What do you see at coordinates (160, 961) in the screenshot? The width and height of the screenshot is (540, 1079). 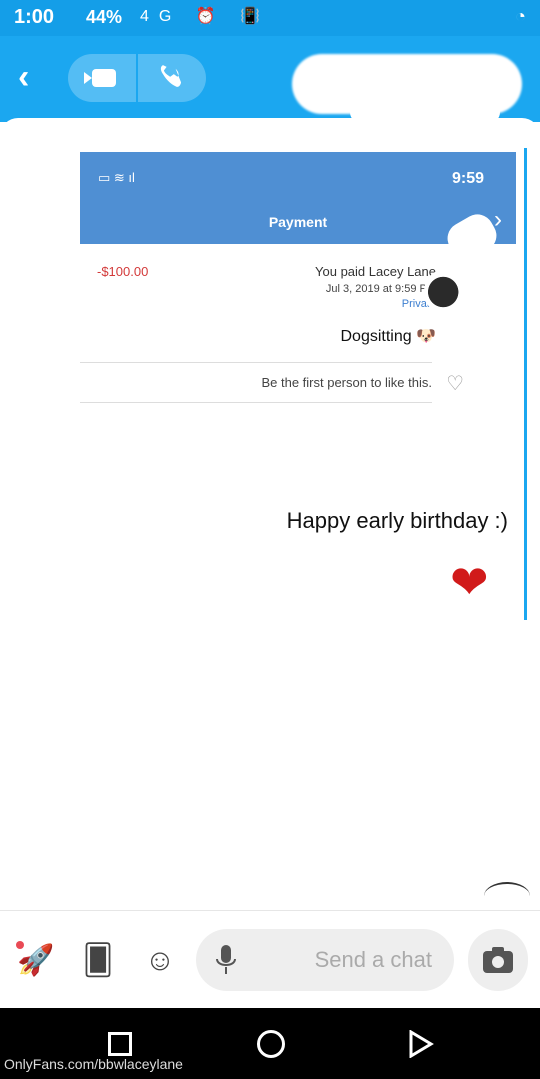 I see `emoji-icon: ☺` at bounding box center [160, 961].